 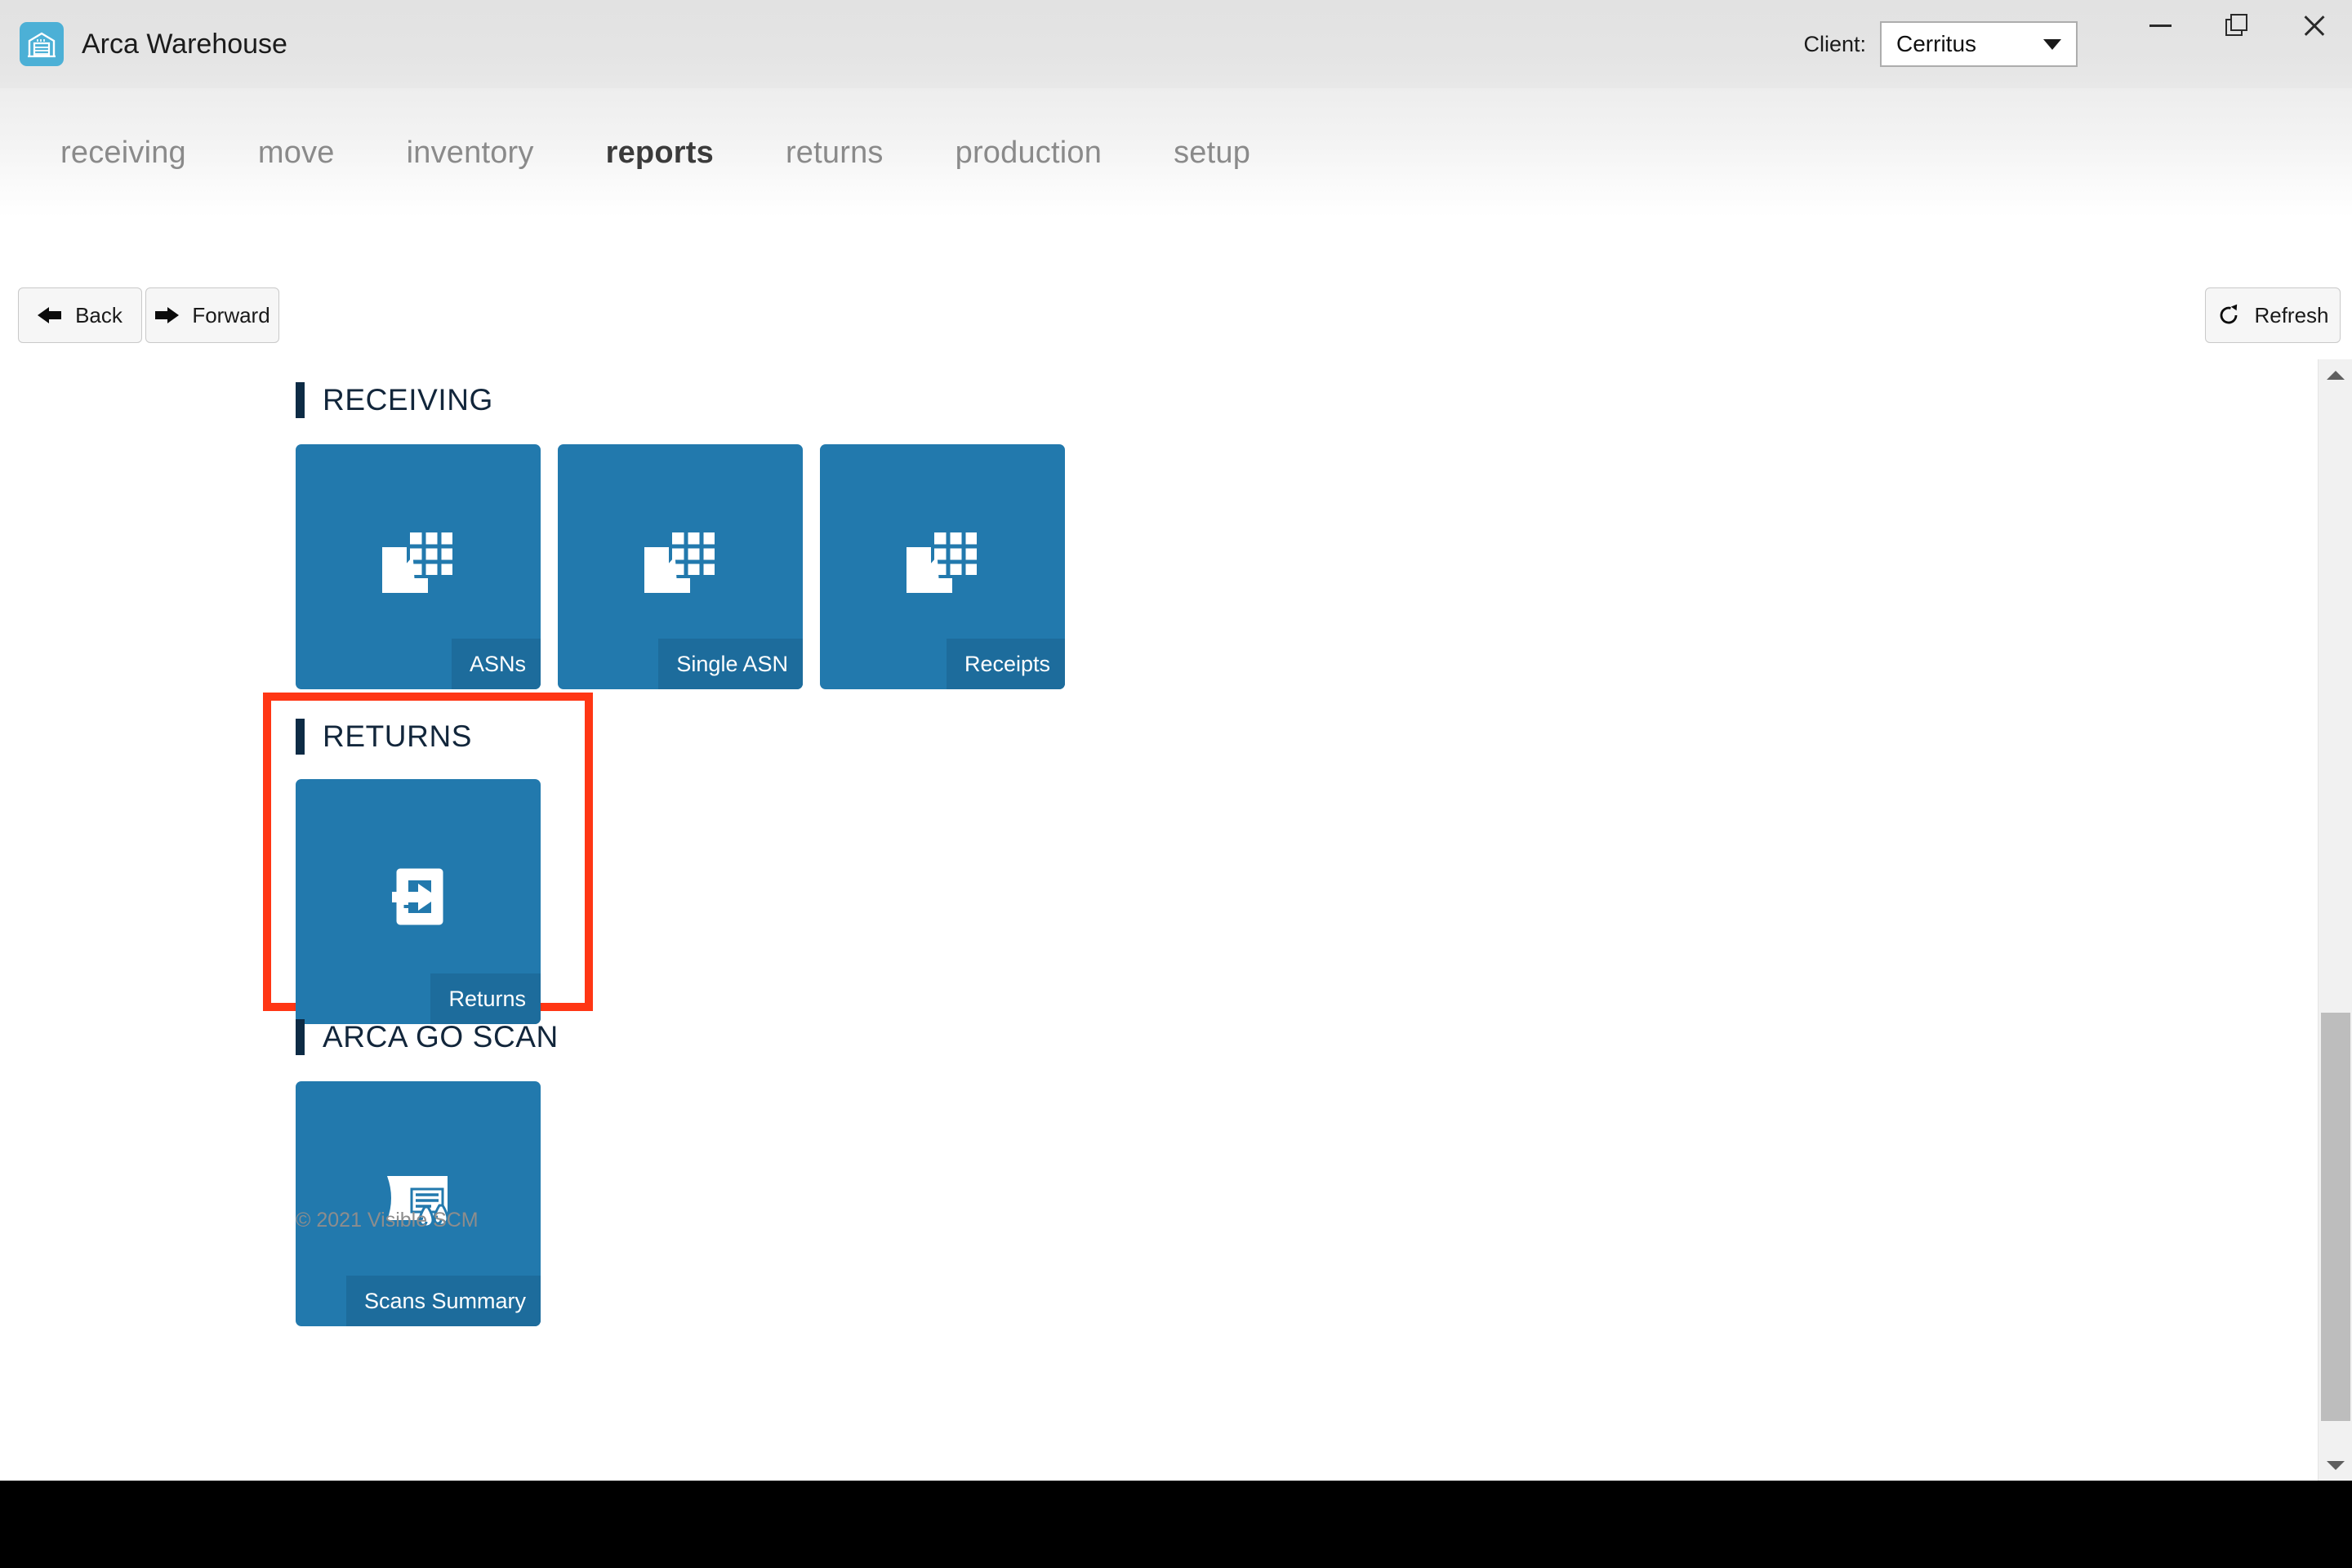 I want to click on refresh-icon, so click(x=2228, y=315).